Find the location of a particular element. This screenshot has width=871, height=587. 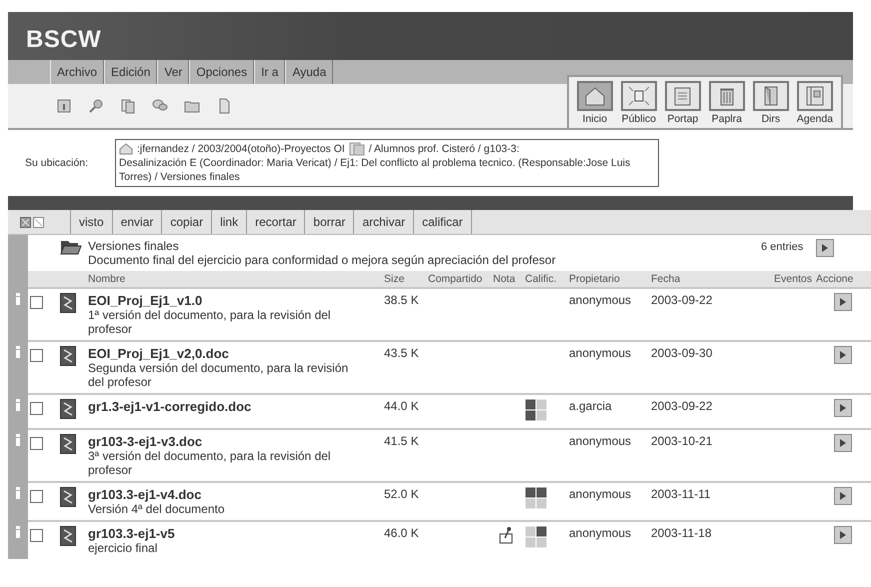

file-description: Segunda versión del documento, para la revisión del profesor is located at coordinates (219, 375).